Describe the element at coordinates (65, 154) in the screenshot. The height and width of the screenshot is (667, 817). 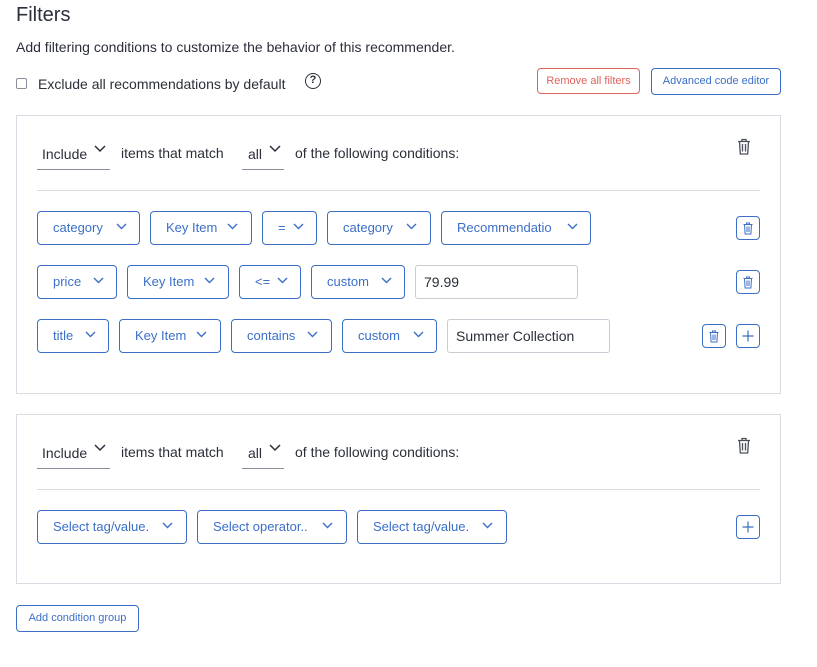
I see `group-1-mode-label: Include` at that location.